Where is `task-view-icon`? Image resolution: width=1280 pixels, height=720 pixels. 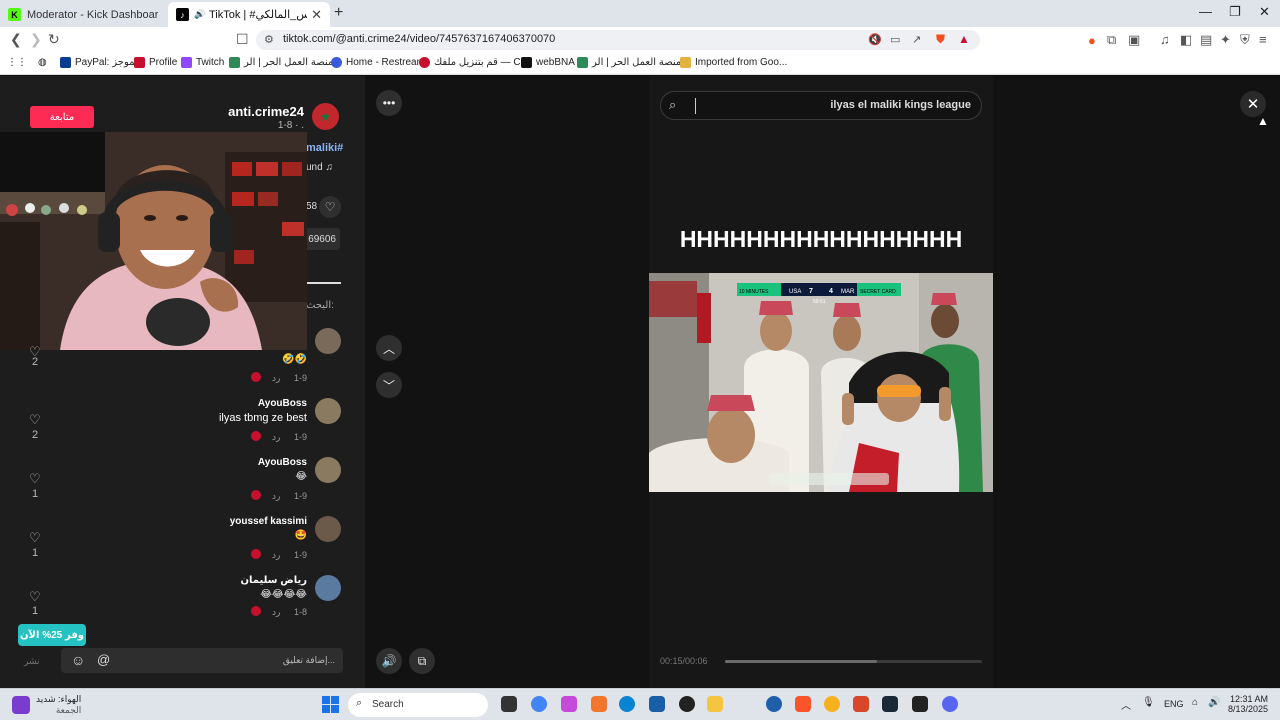 task-view-icon is located at coordinates (509, 704).